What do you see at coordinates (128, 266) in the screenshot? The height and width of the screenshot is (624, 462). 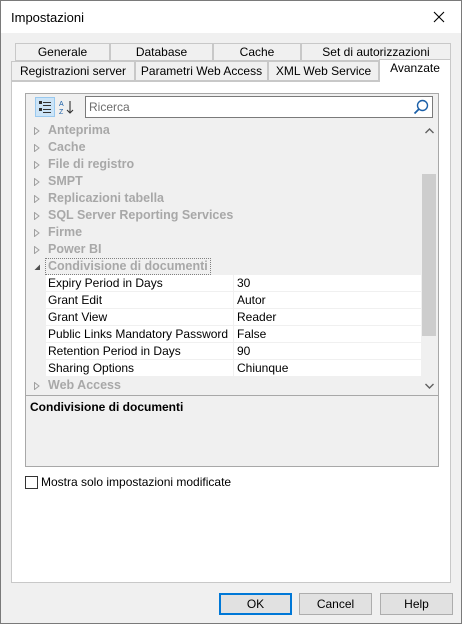 I see `category-label: Condivisione di documenti` at bounding box center [128, 266].